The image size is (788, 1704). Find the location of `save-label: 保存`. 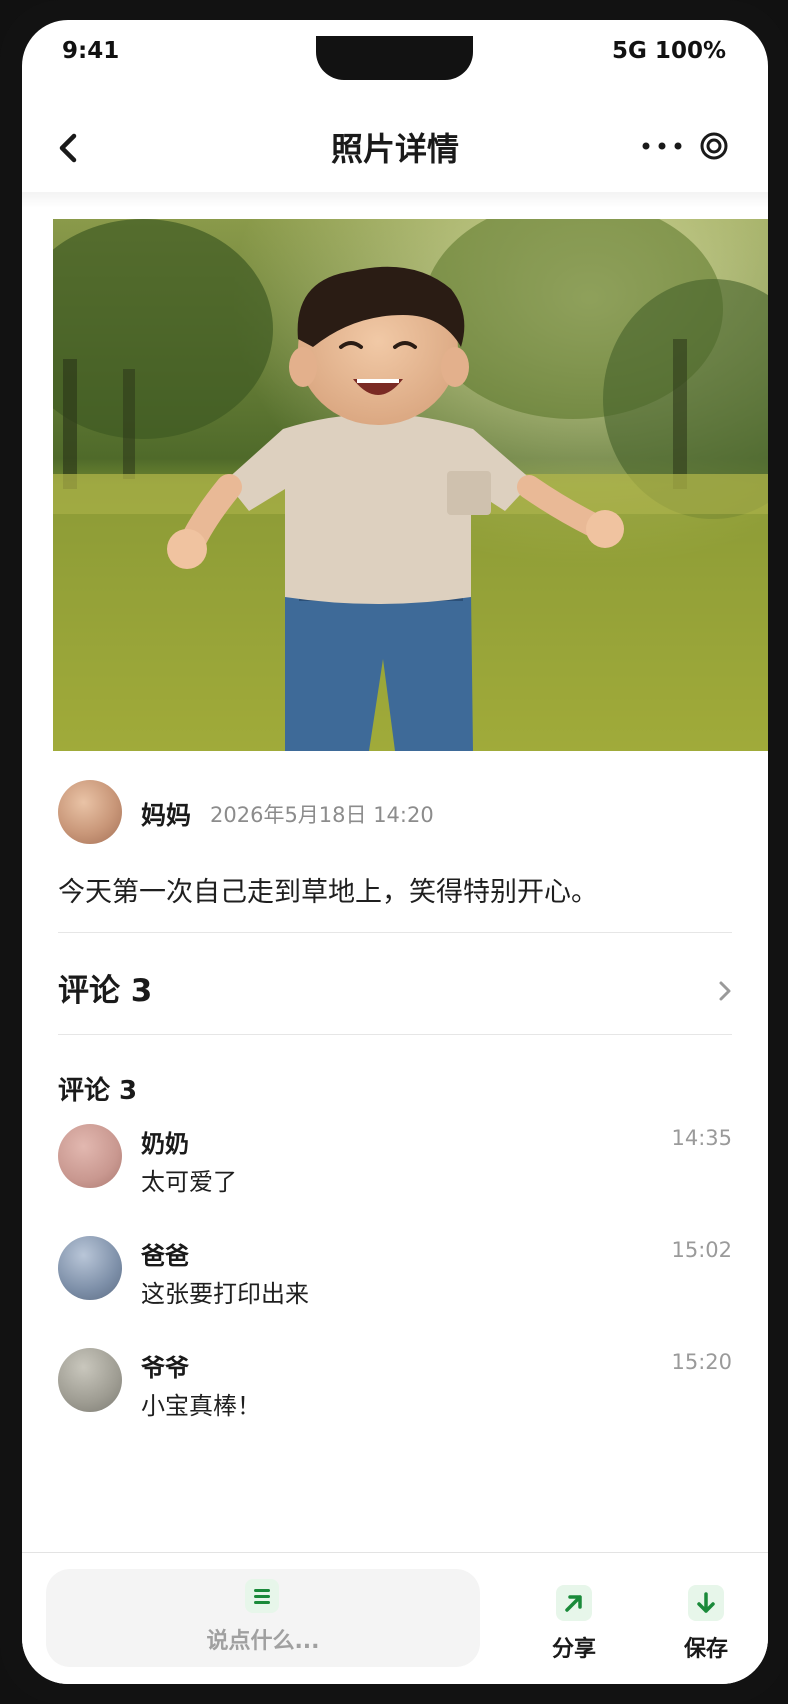

save-label: 保存 is located at coordinates (705, 1649).